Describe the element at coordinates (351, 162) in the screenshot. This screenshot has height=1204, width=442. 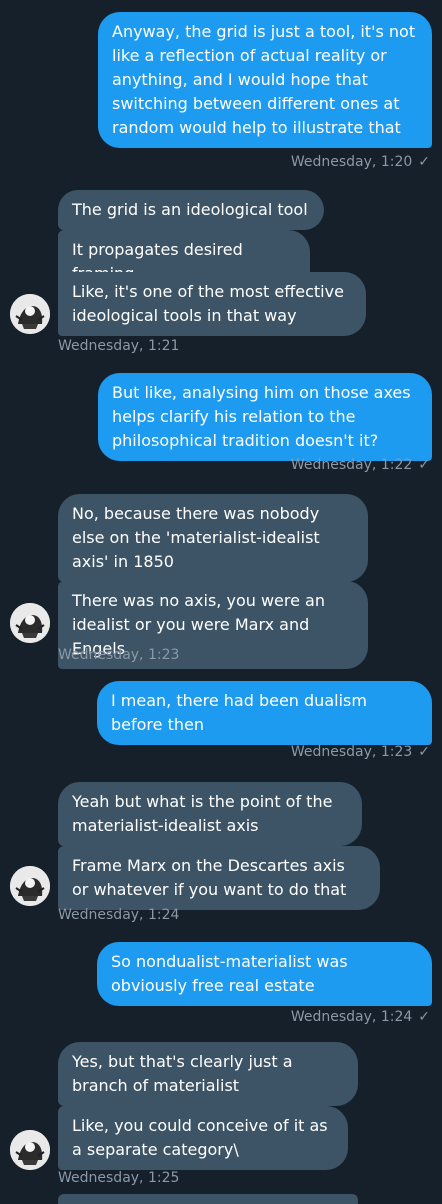
I see `timestamp-text: Wednesday, 1:20` at that location.